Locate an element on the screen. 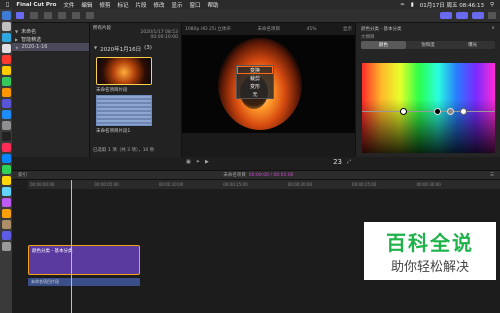 The image size is (500, 313). trash-icon is located at coordinates (6, 246).